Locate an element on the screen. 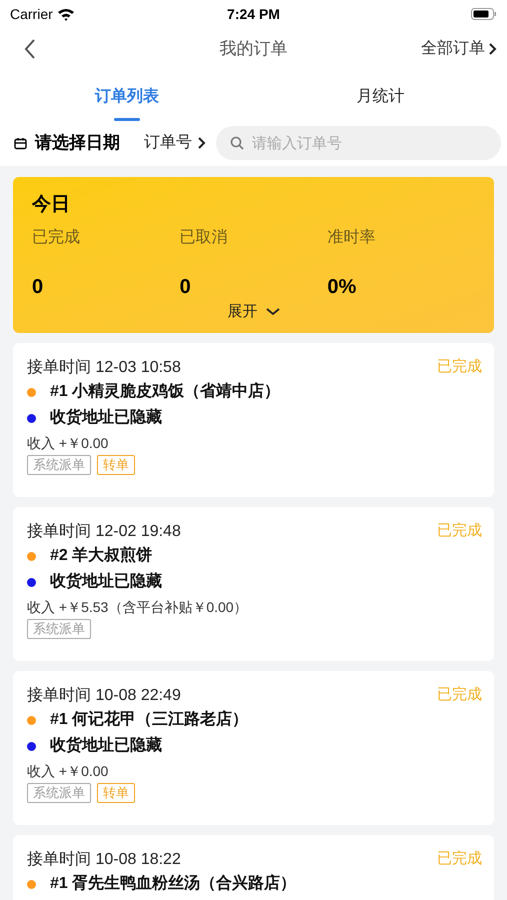 The width and height of the screenshot is (507, 900). carrier-label: Carrier is located at coordinates (31, 14).